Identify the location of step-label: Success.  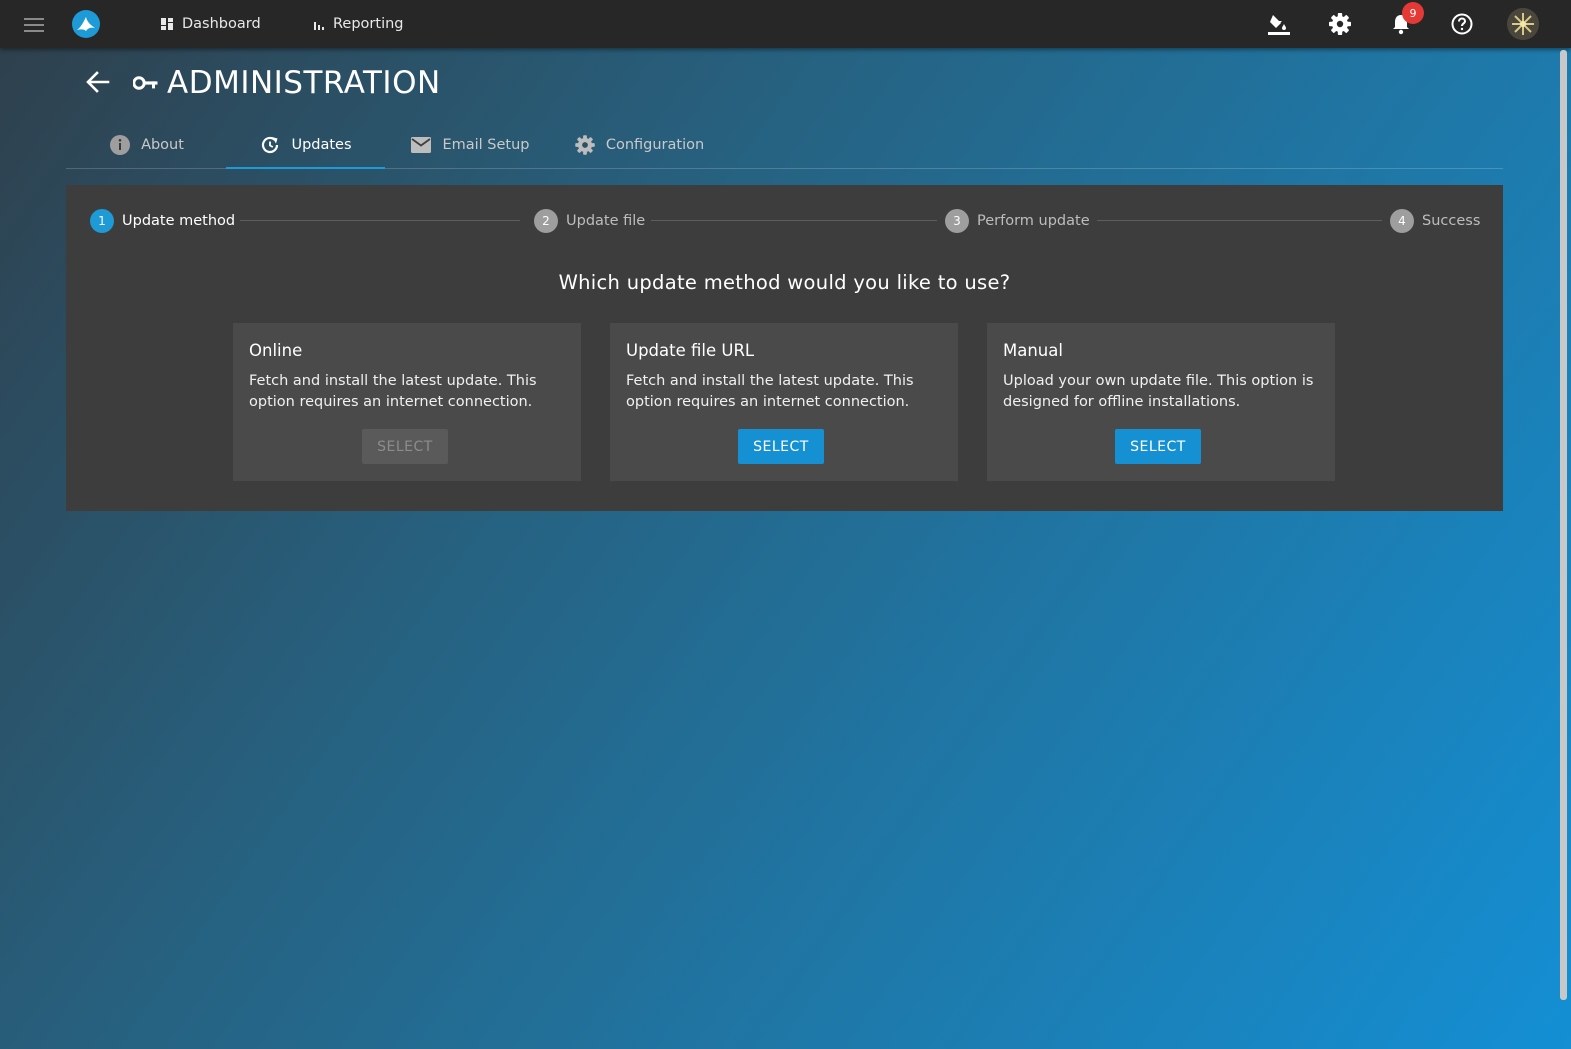
(1451, 221).